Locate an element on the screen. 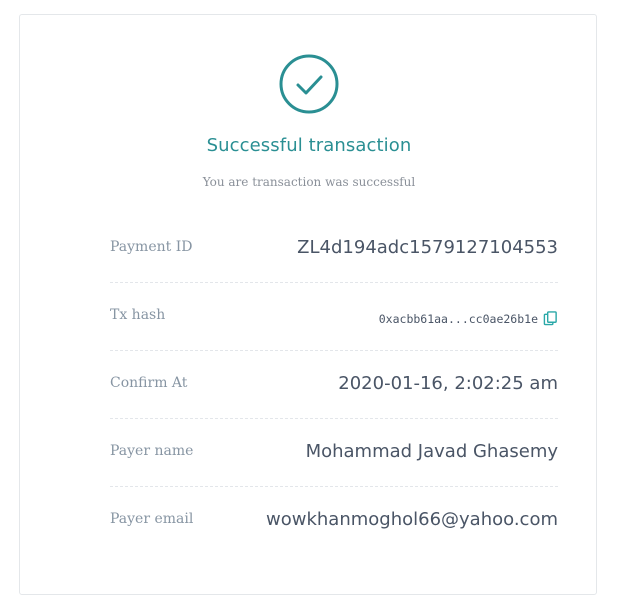 This screenshot has height=610, width=621. payer-email-value: wowkhanmoghol66@yahoo.com is located at coordinates (412, 519).